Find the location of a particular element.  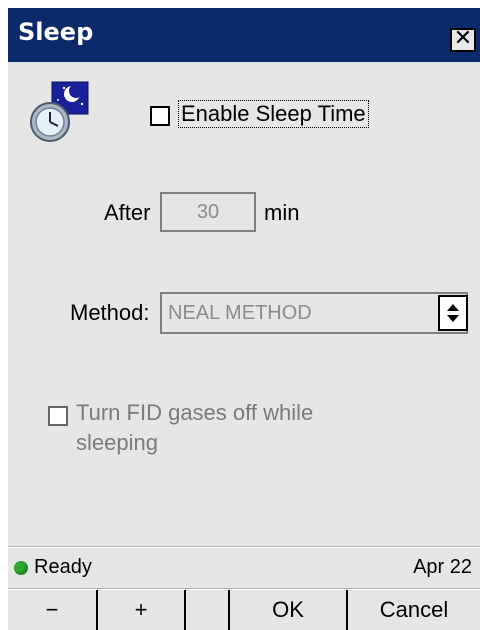

cancel-button: Cancel is located at coordinates (414, 610).